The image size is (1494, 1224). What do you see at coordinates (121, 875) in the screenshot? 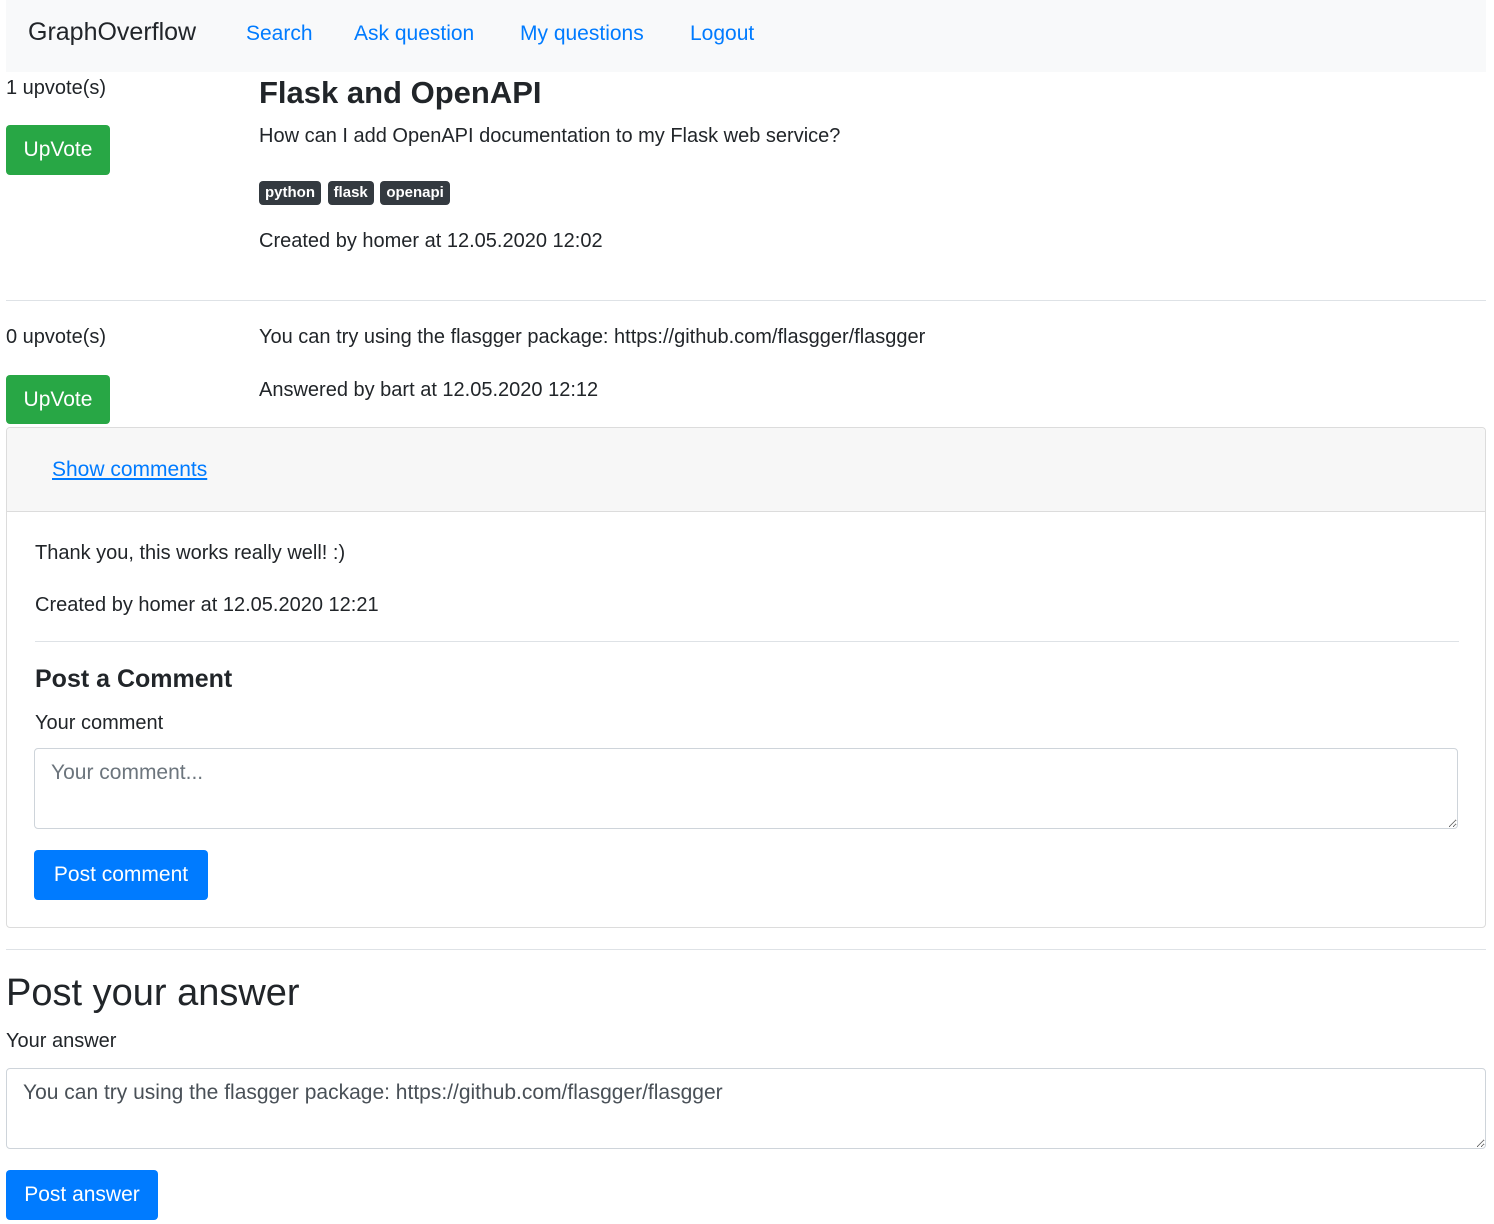
I see `post-comment-button: Post comment` at bounding box center [121, 875].